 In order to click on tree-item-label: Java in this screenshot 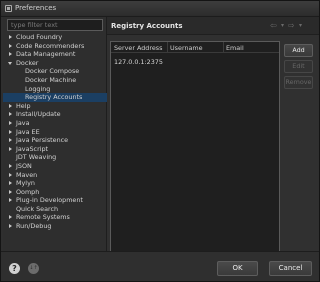, I will do `click(23, 122)`.